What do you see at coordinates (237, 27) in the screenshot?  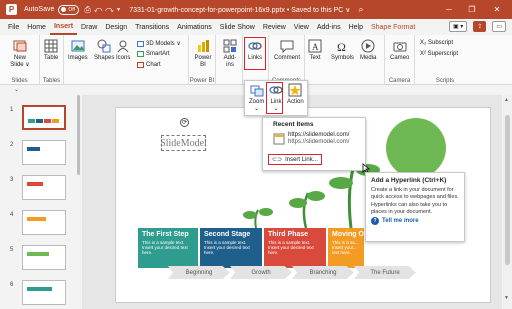 I see `tab-slide-show: Slide Show` at bounding box center [237, 27].